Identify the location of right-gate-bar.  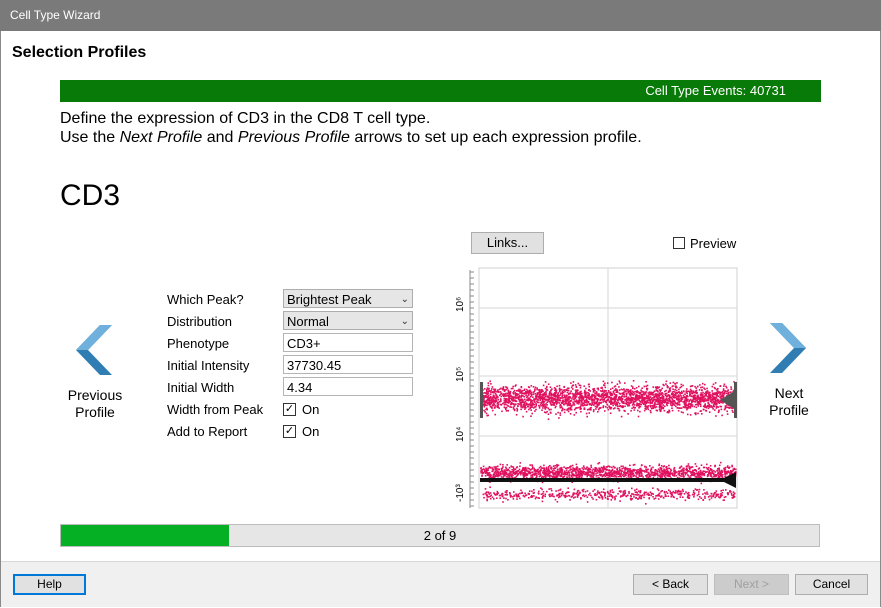
(735, 400).